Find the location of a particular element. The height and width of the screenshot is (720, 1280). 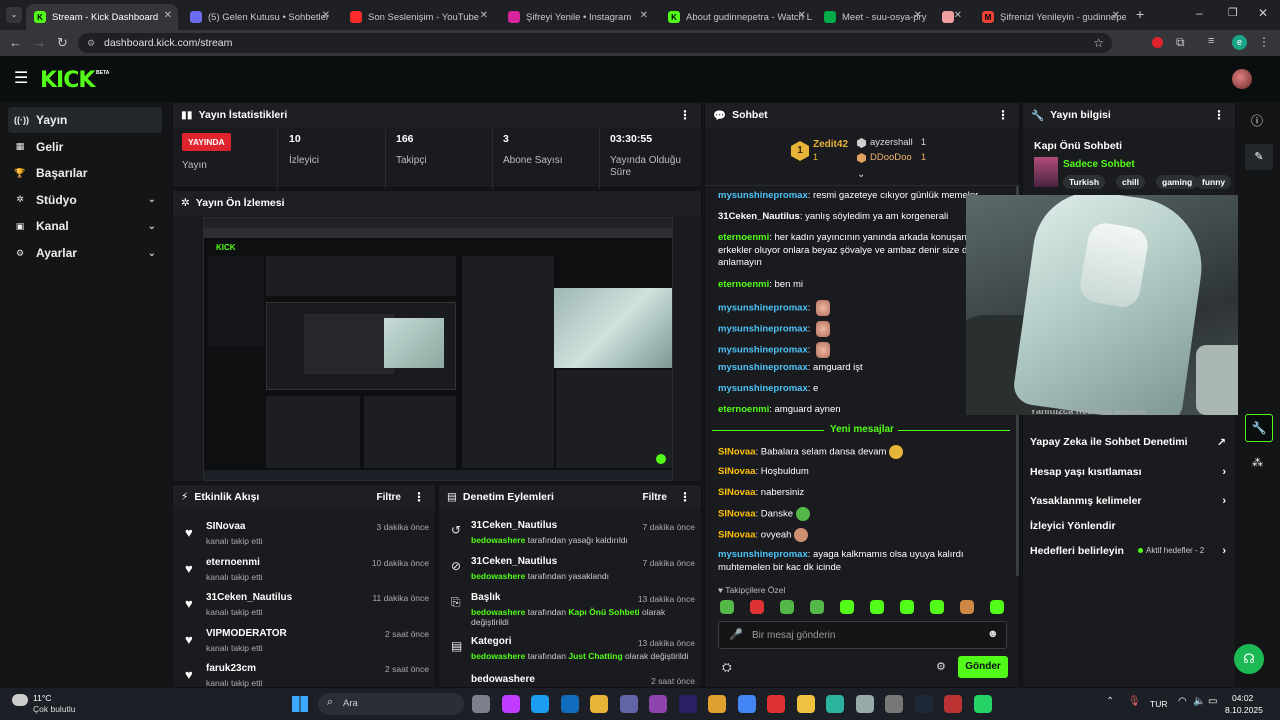

back-icon: ← is located at coordinates (15, 42).